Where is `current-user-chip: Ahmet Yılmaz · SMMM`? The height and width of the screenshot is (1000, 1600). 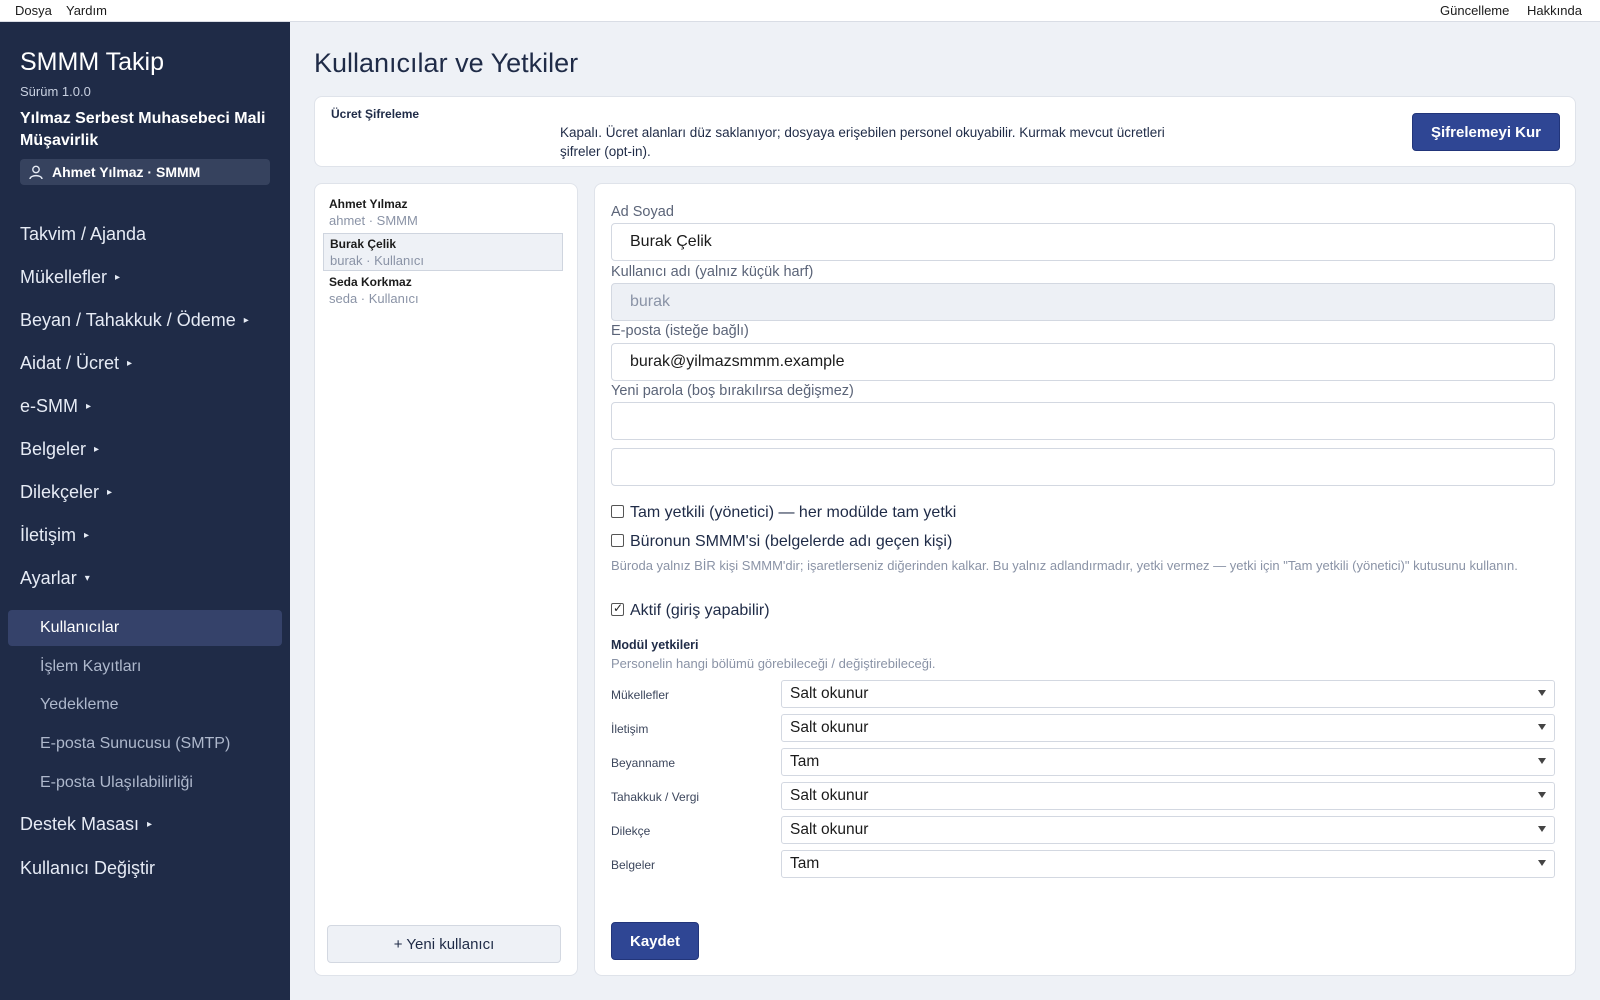
current-user-chip: Ahmet Yılmaz · SMMM is located at coordinates (145, 172).